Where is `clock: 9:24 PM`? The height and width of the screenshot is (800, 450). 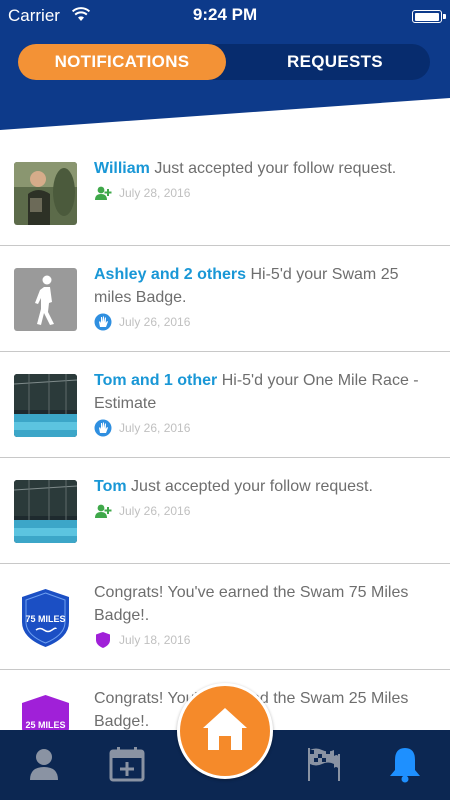
clock: 9:24 PM is located at coordinates (225, 14).